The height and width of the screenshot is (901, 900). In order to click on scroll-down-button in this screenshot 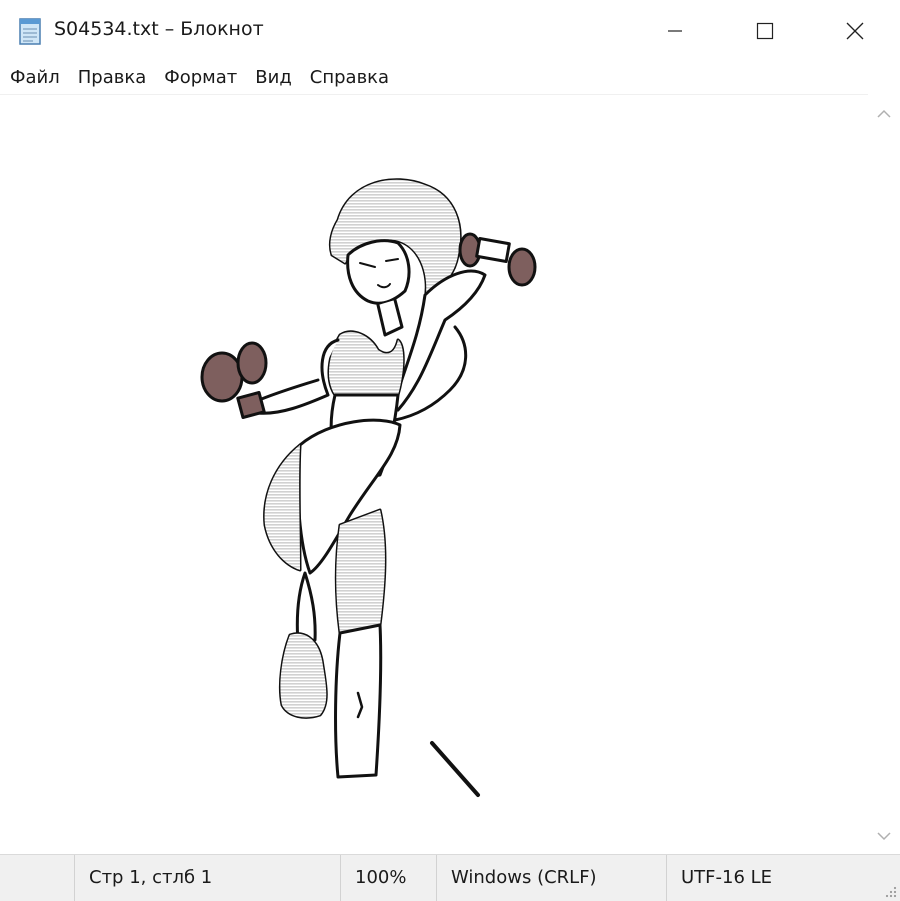, I will do `click(884, 836)`.